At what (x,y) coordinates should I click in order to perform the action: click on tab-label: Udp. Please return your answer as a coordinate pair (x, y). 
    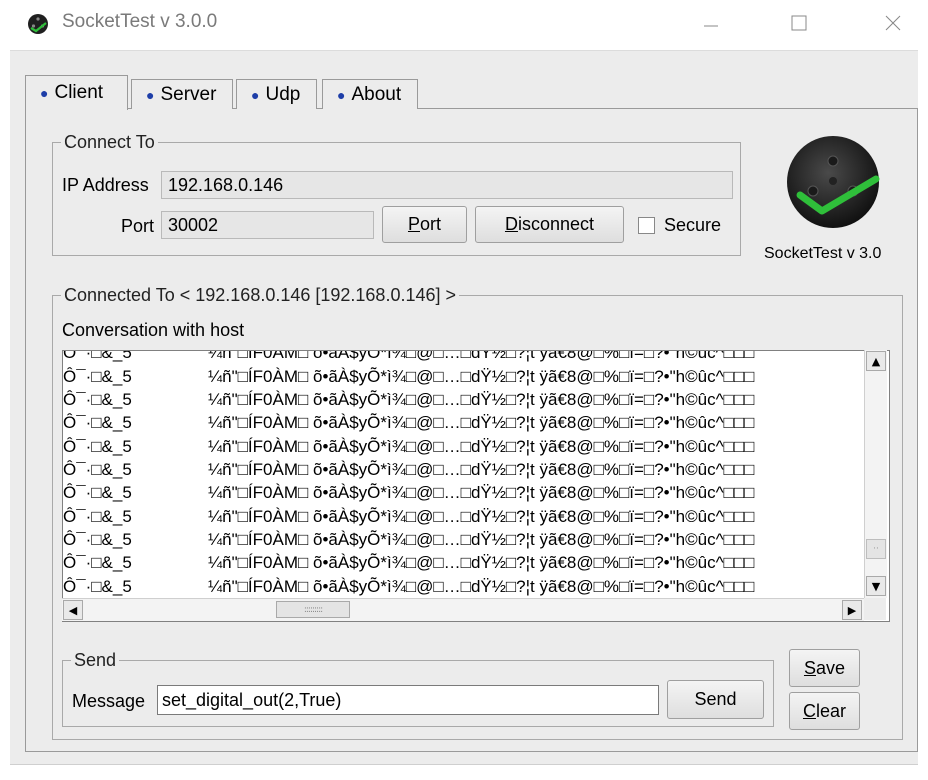
    Looking at the image, I should click on (283, 94).